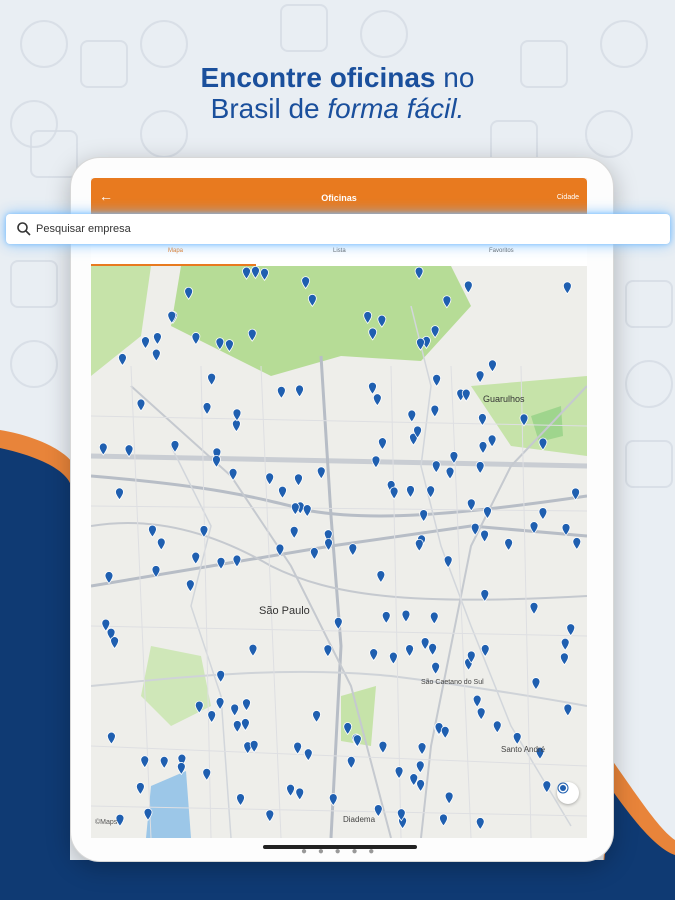 The image size is (675, 900). I want to click on tab-mapa: Mapa, so click(175, 251).